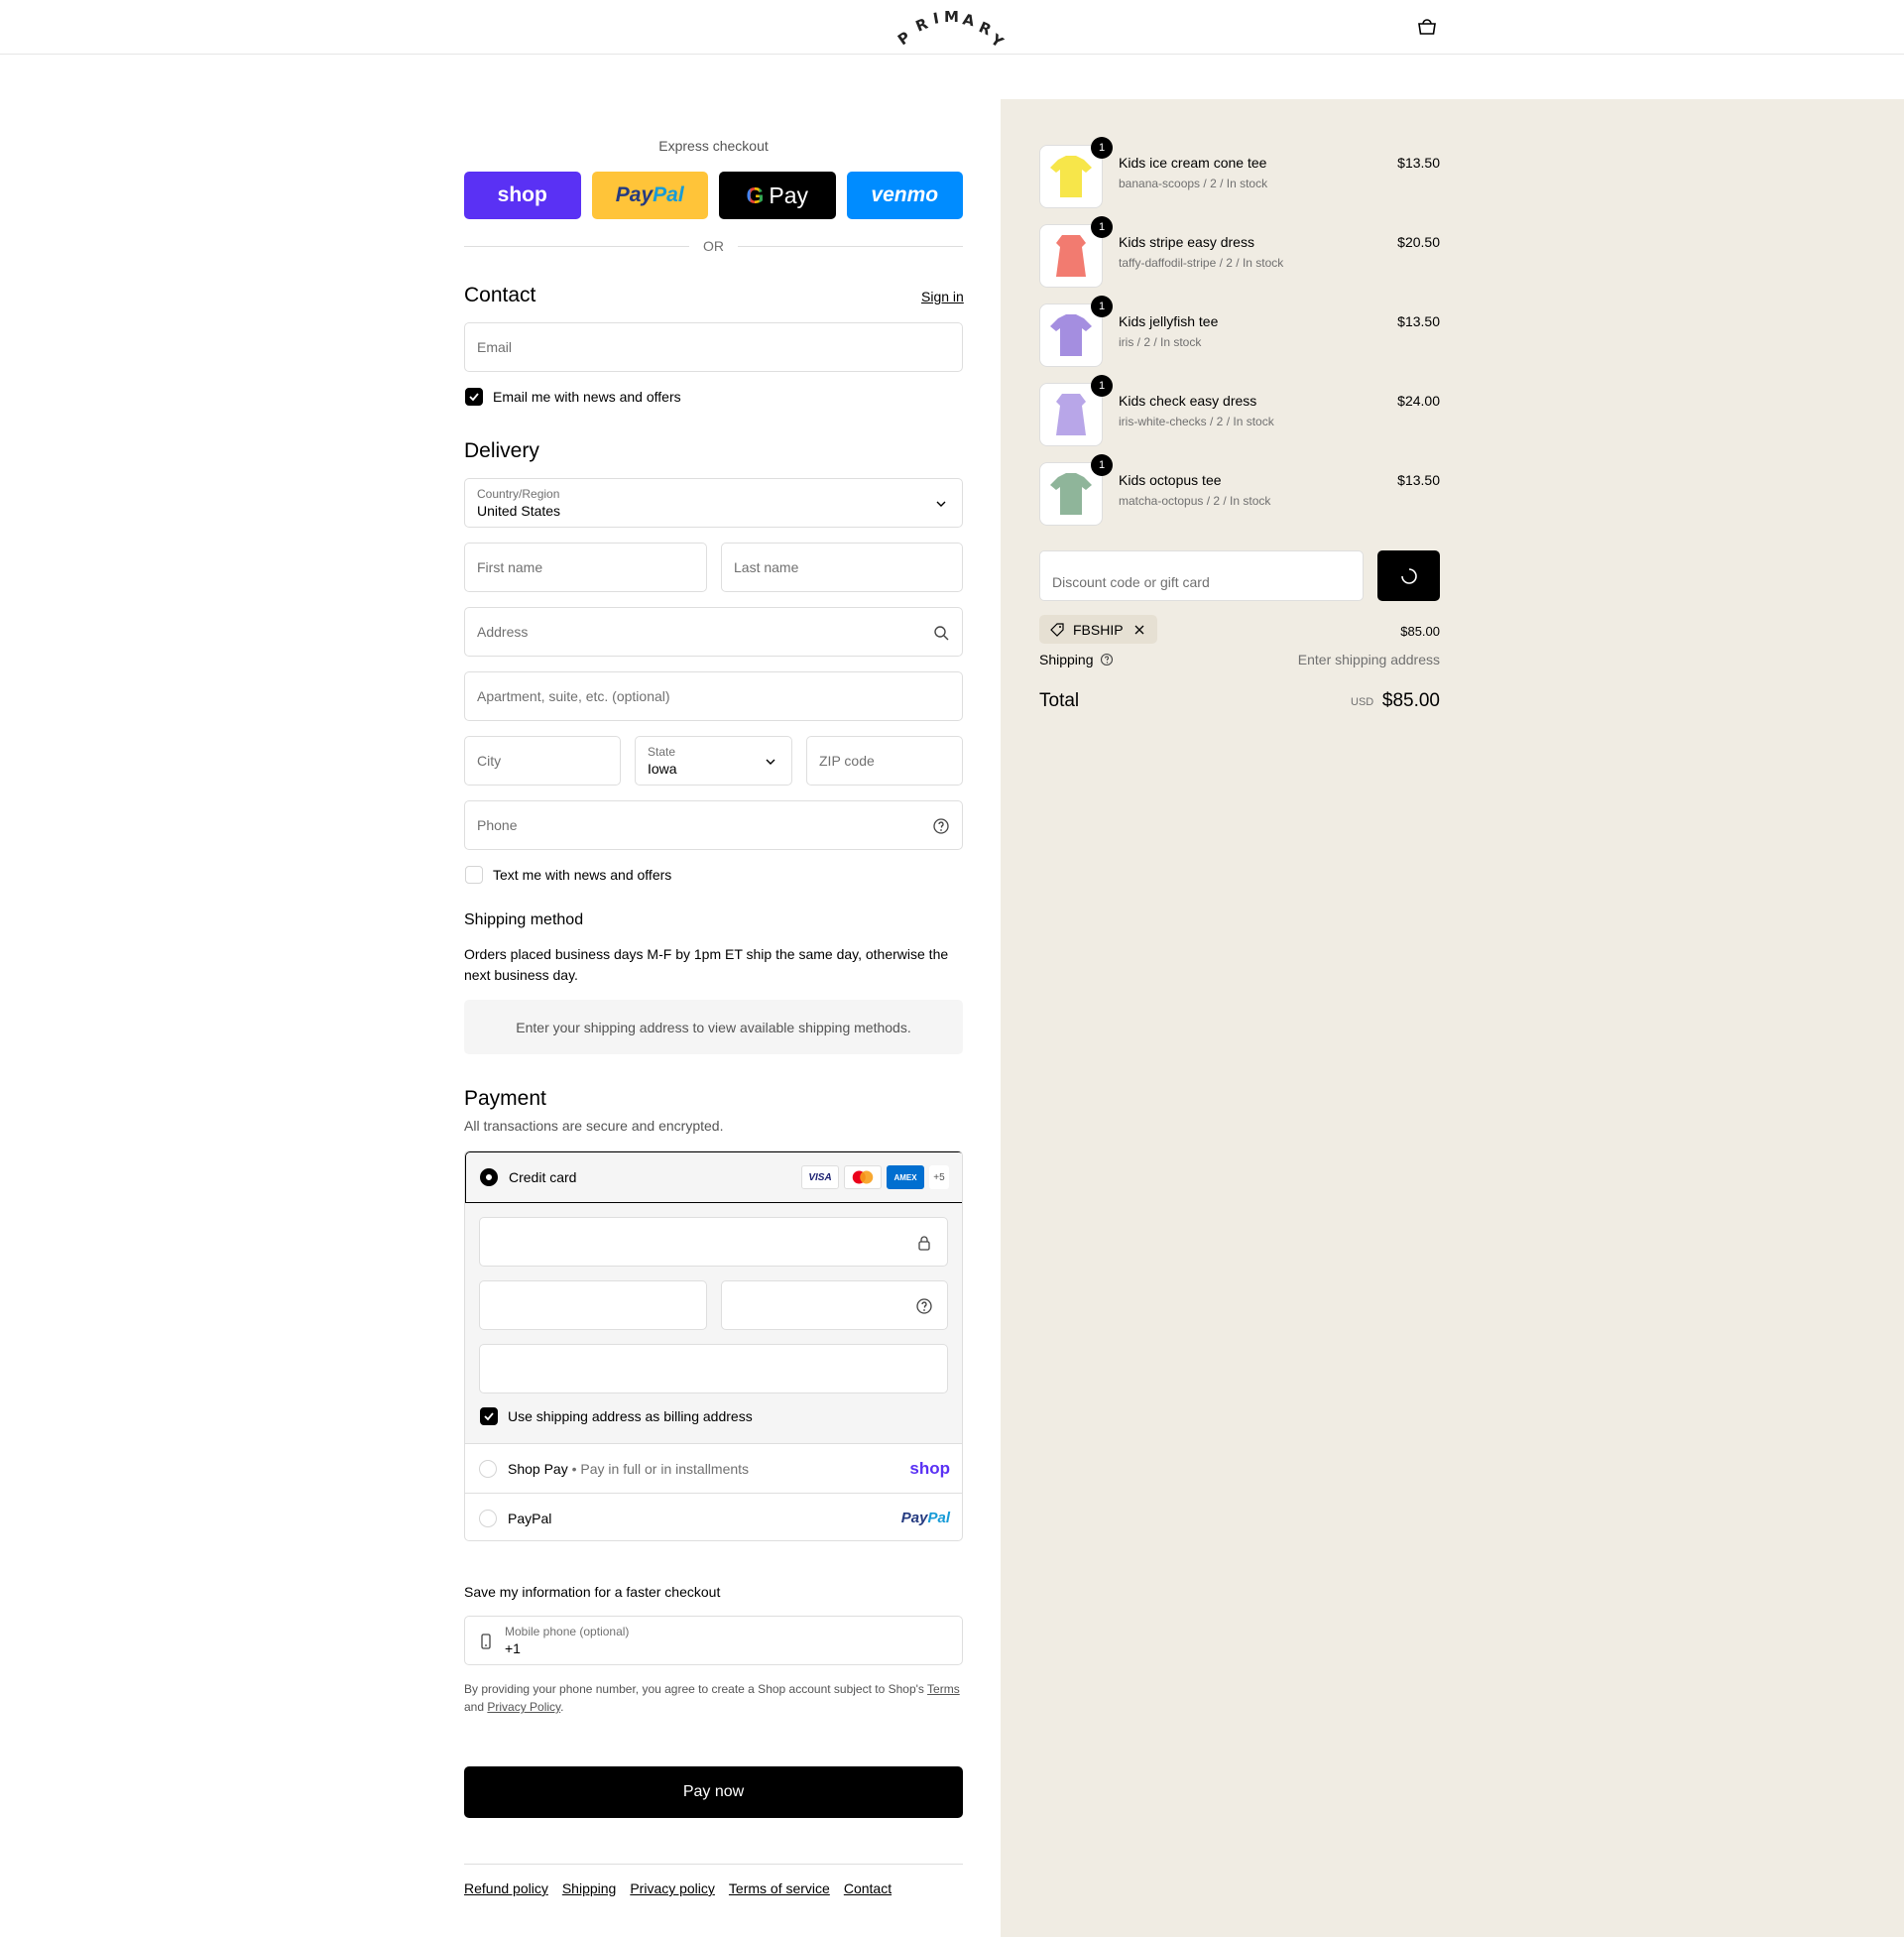 This screenshot has width=1904, height=1937. I want to click on address-placeholder: Address, so click(503, 632).